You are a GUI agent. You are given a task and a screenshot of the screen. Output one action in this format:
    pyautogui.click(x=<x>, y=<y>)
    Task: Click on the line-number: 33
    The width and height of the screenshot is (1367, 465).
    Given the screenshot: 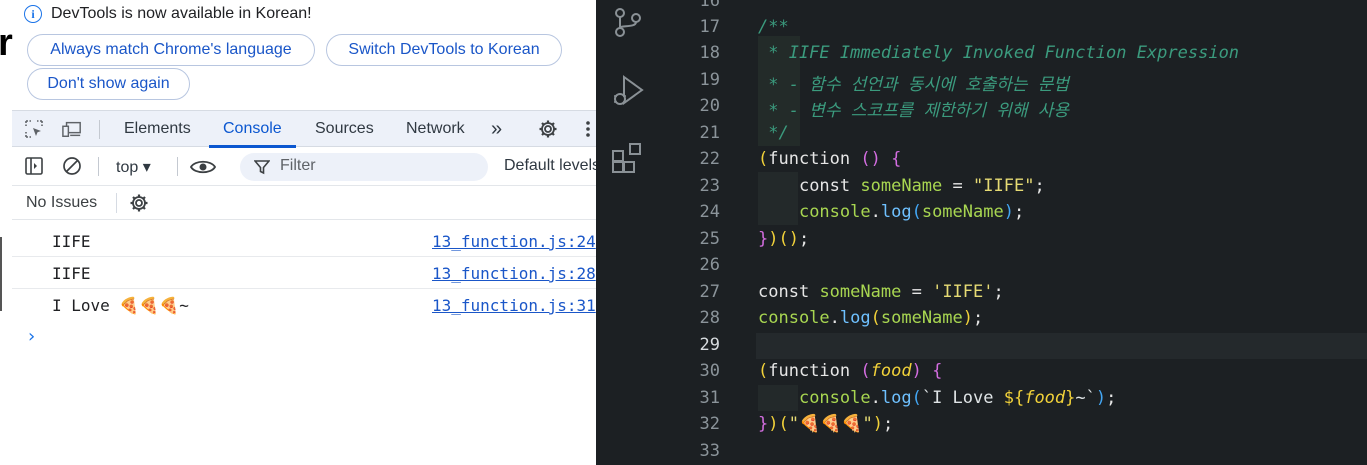 What is the action you would take?
    pyautogui.click(x=709, y=451)
    